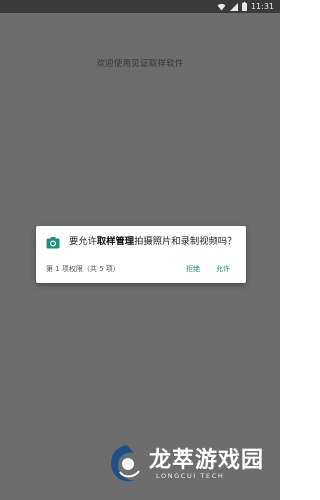 This screenshot has height=500, width=320. Describe the element at coordinates (207, 460) in the screenshot. I see `watermark-title: 龙萃游戏园` at that location.